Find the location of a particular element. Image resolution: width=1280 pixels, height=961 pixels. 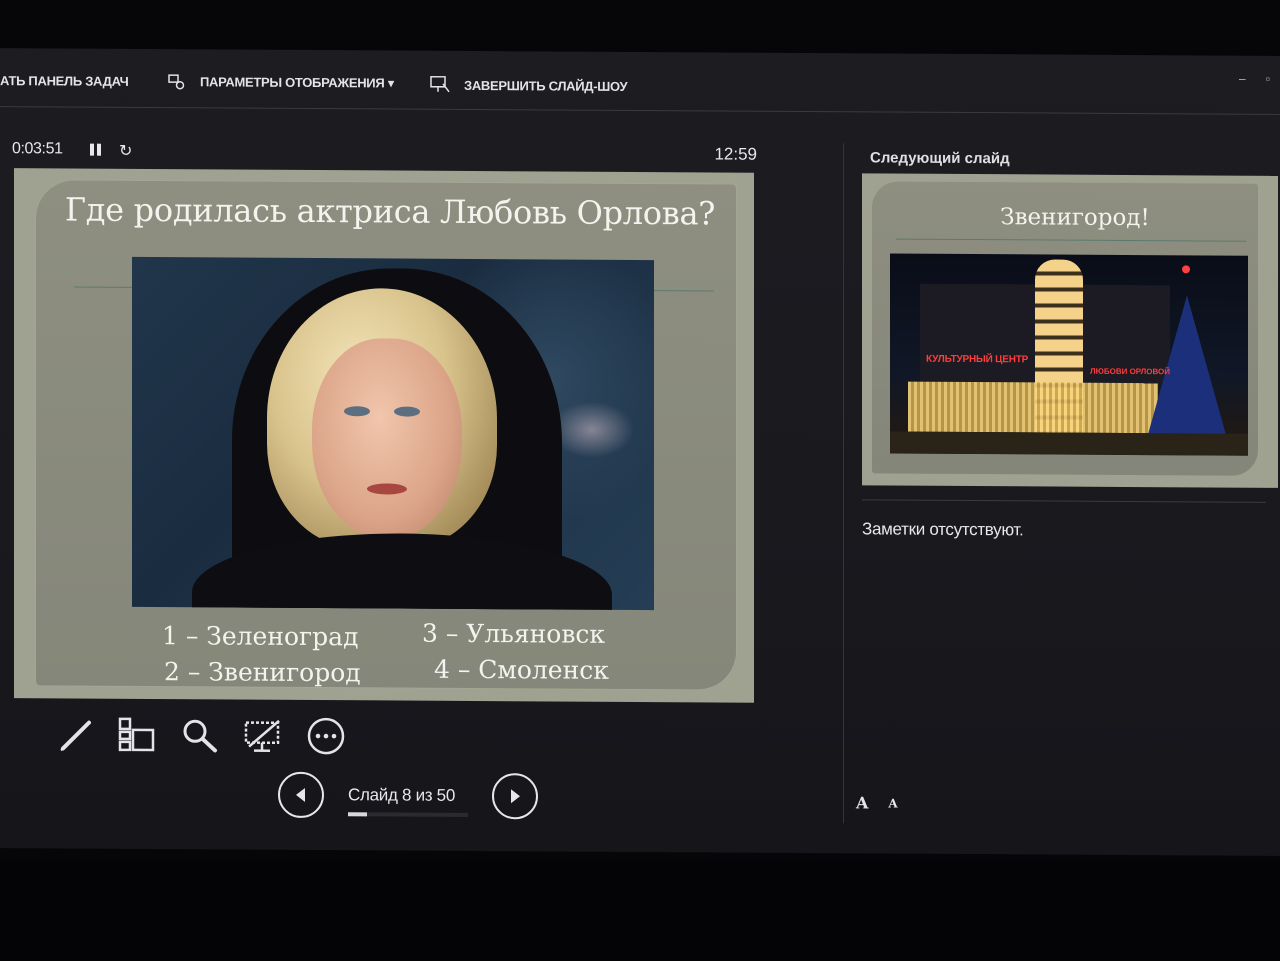

timer-row: 0:03:51 ↻ 12:59 is located at coordinates (384, 153).